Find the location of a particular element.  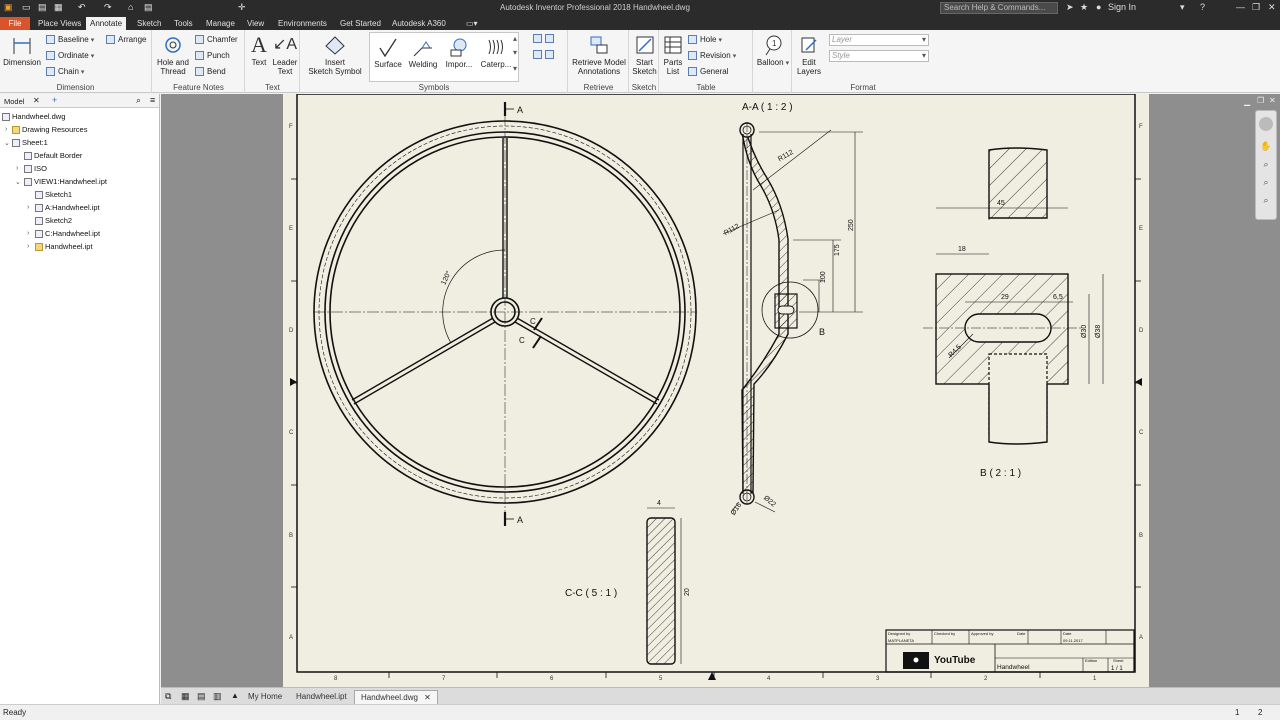

center-mark-icon is located at coordinates (545, 55).